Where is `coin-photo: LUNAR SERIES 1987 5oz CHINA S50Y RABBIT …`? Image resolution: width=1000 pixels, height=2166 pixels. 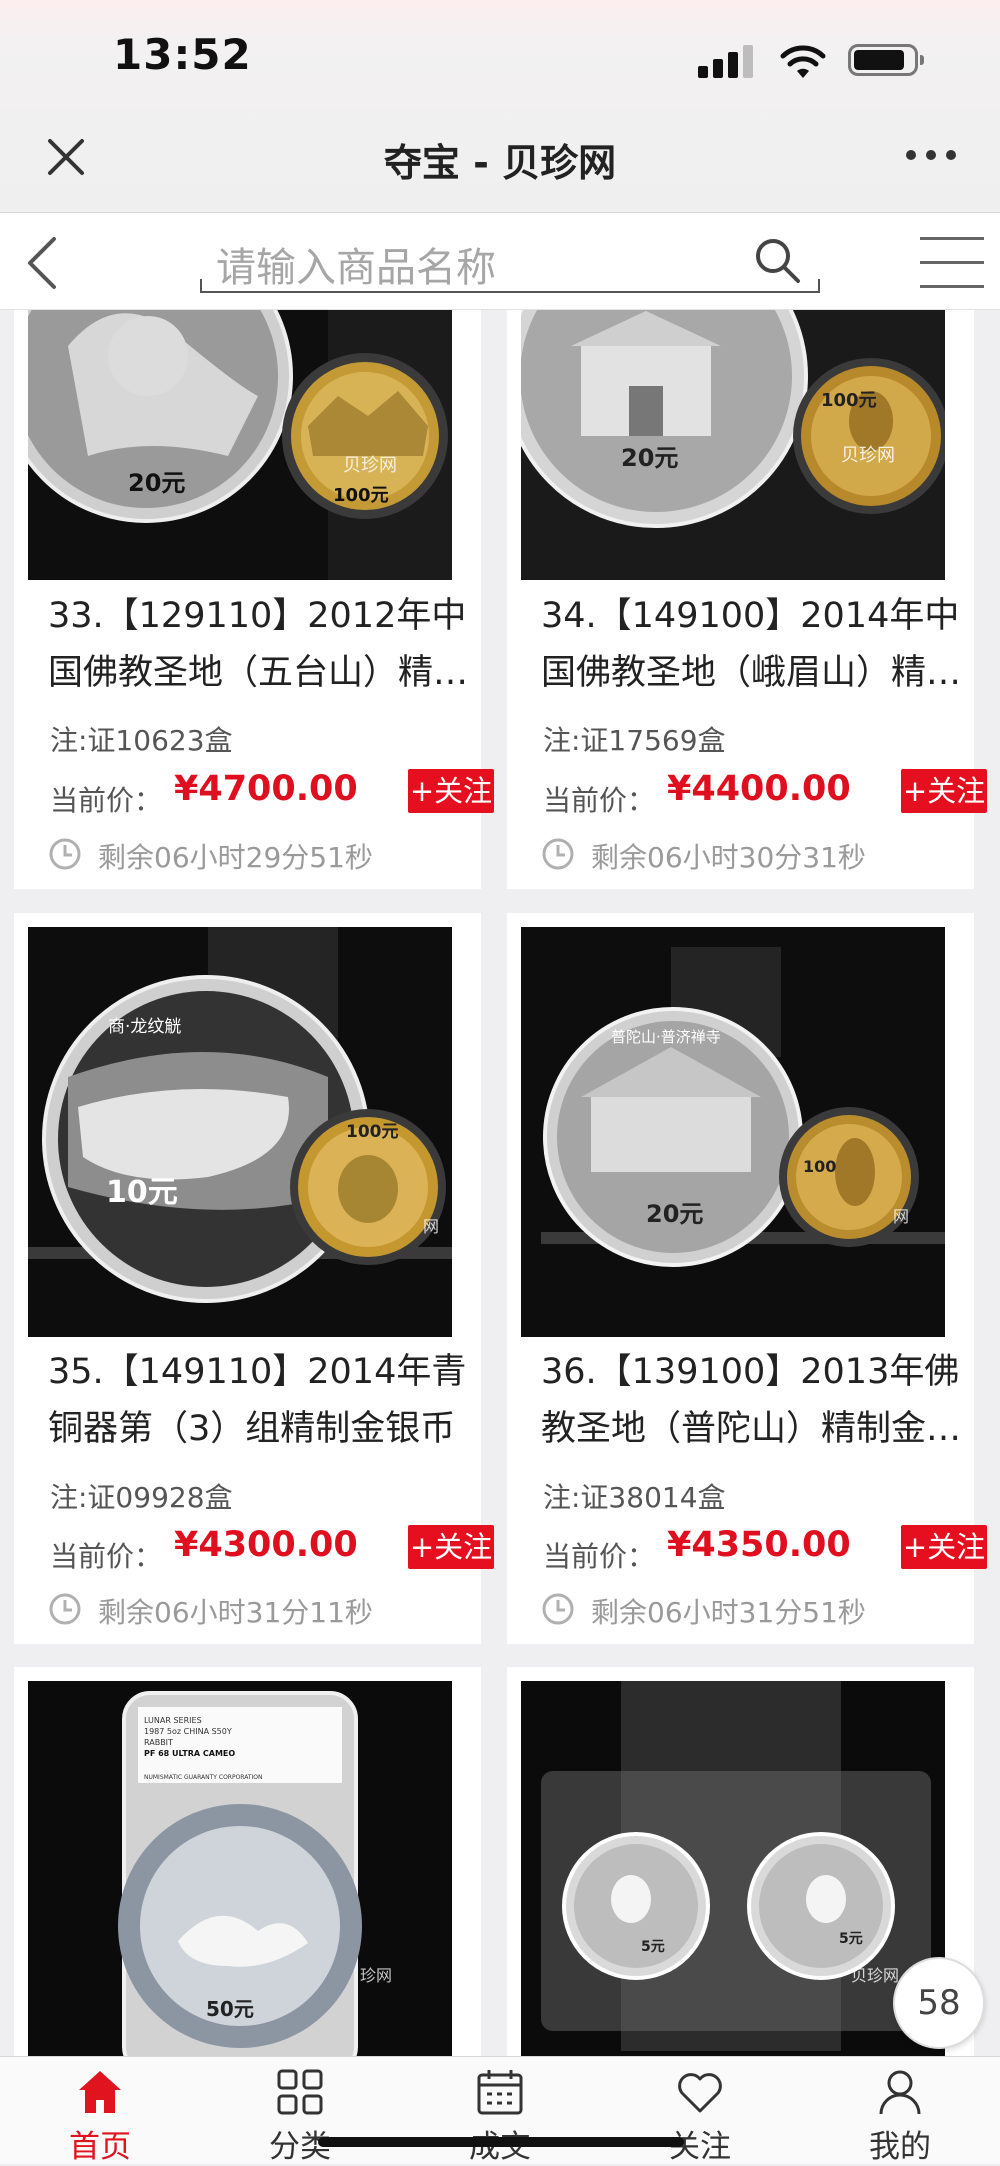 coin-photo: LUNAR SERIES 1987 5oz CHINA S50Y RABBIT … is located at coordinates (240, 1868).